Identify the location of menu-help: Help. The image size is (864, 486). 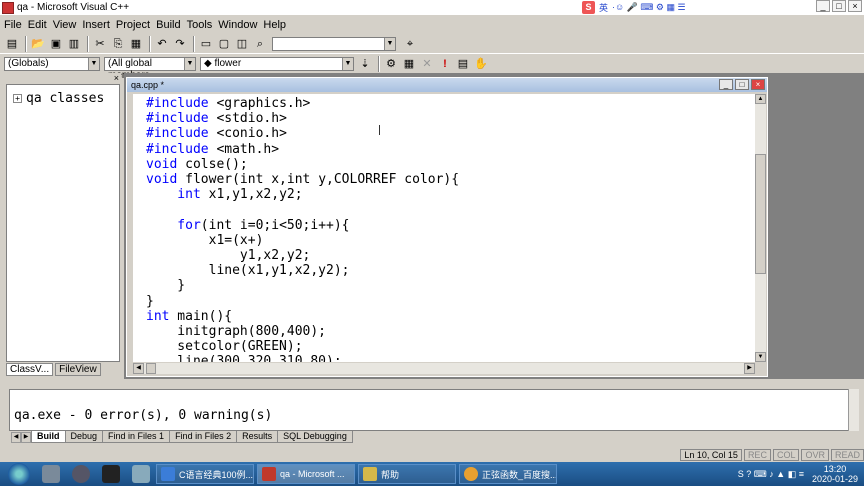
(274, 25).